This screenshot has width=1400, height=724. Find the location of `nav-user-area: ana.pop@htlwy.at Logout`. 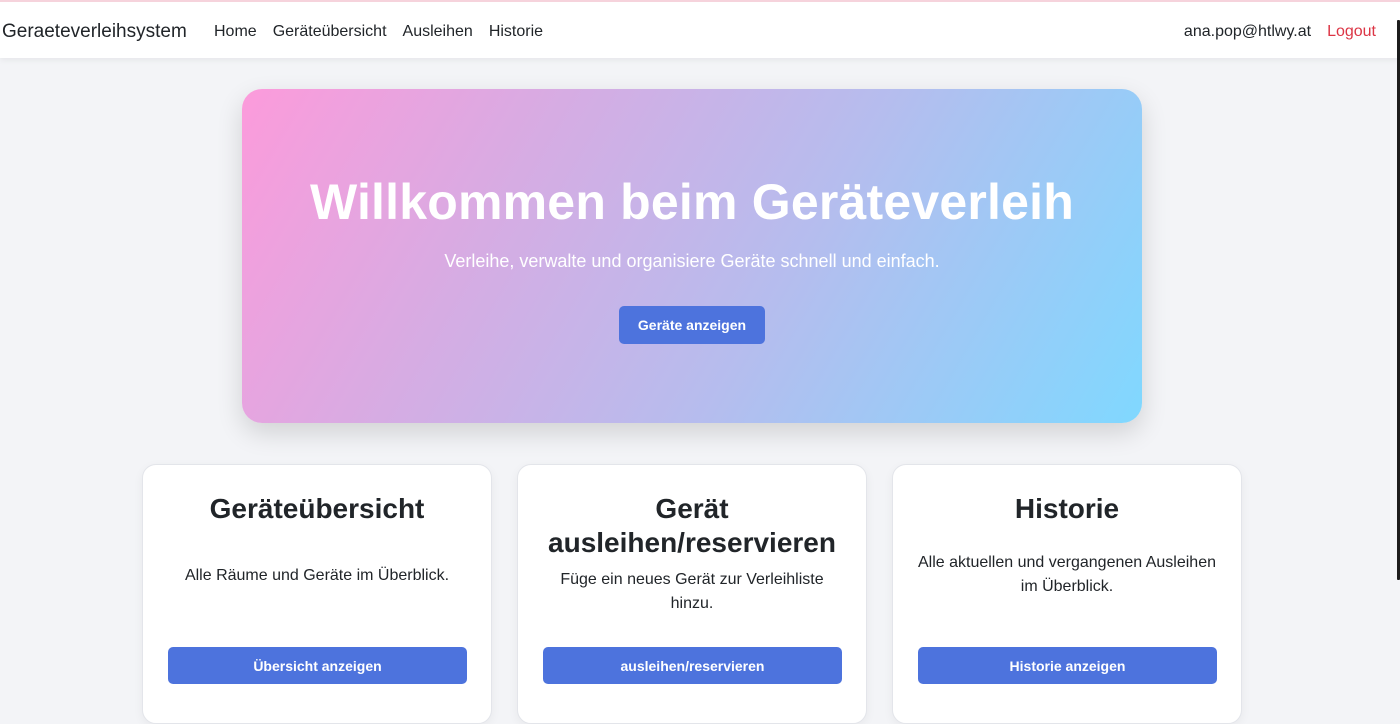

nav-user-area: ana.pop@htlwy.at Logout is located at coordinates (1280, 32).